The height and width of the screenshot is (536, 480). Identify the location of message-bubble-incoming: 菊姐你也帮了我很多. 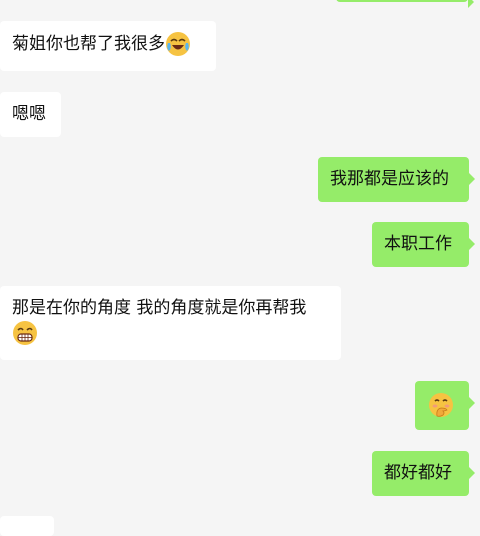
(108, 46).